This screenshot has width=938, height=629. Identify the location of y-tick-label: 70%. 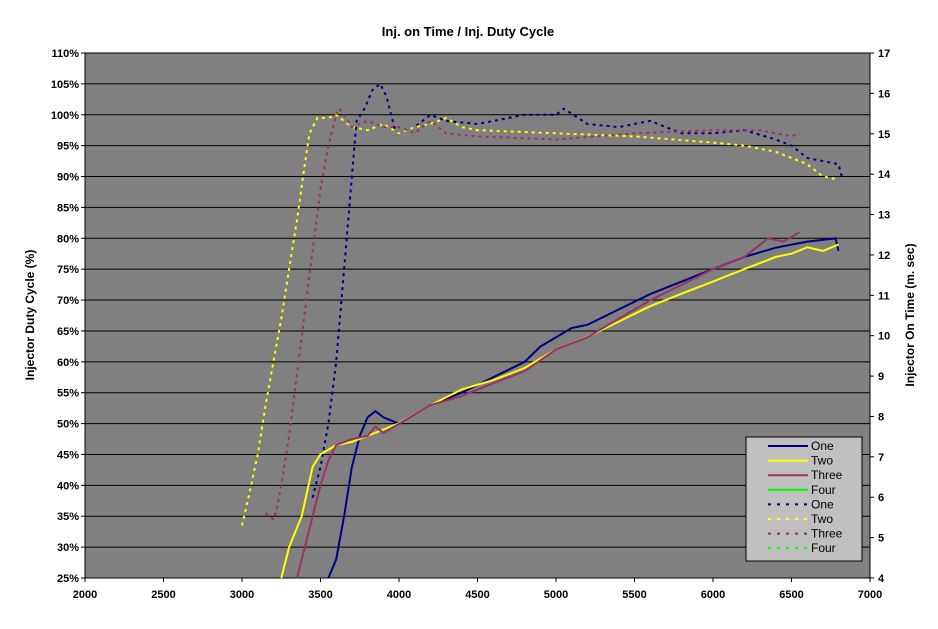
(68, 301).